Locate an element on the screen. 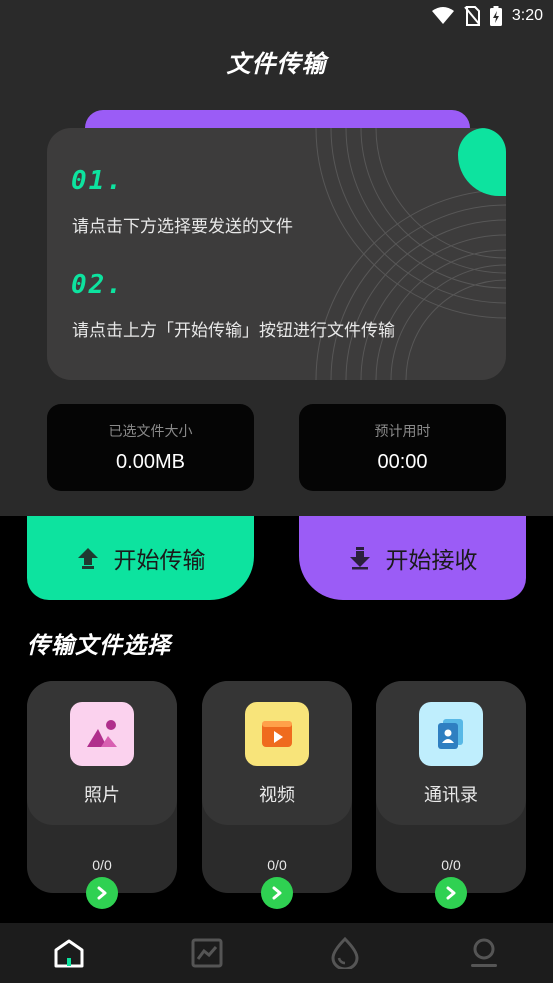  nav-profile is located at coordinates (484, 953).